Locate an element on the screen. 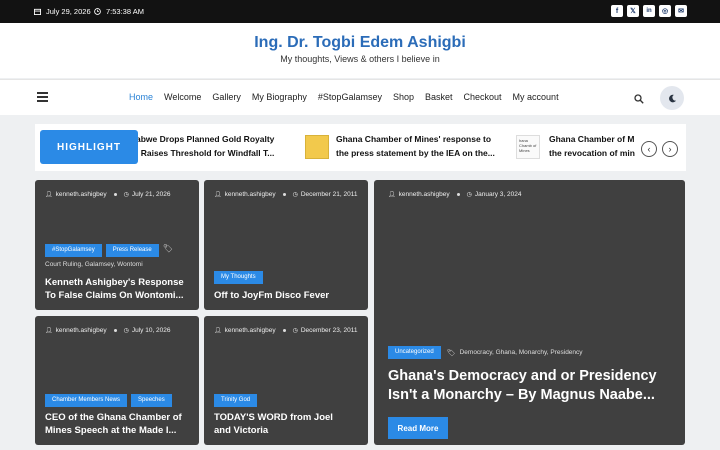 This screenshot has height=450, width=720. linkedin-icon: in is located at coordinates (649, 11).